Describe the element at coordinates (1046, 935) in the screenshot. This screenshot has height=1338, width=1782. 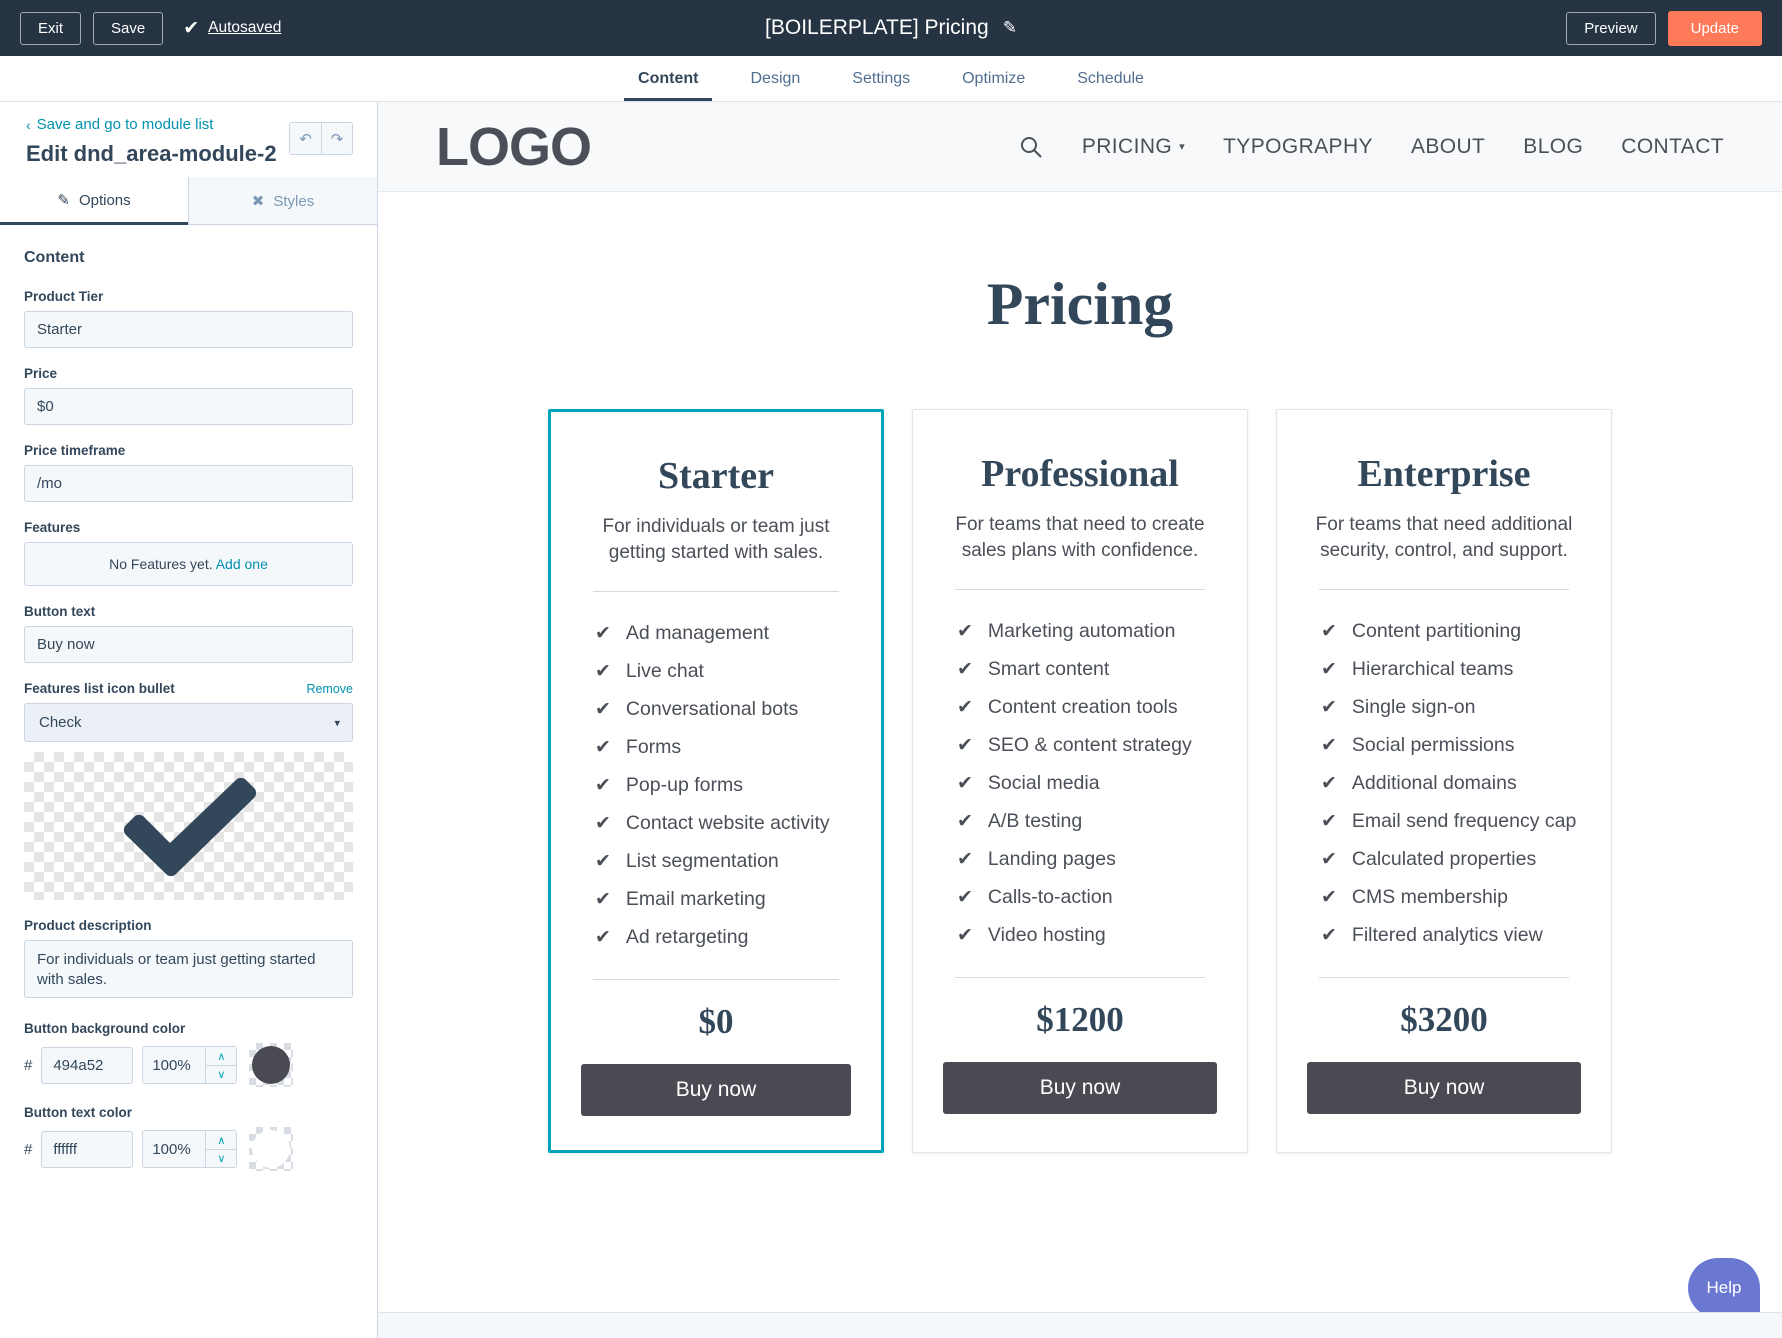
I see `feature-label: Video hosting` at that location.